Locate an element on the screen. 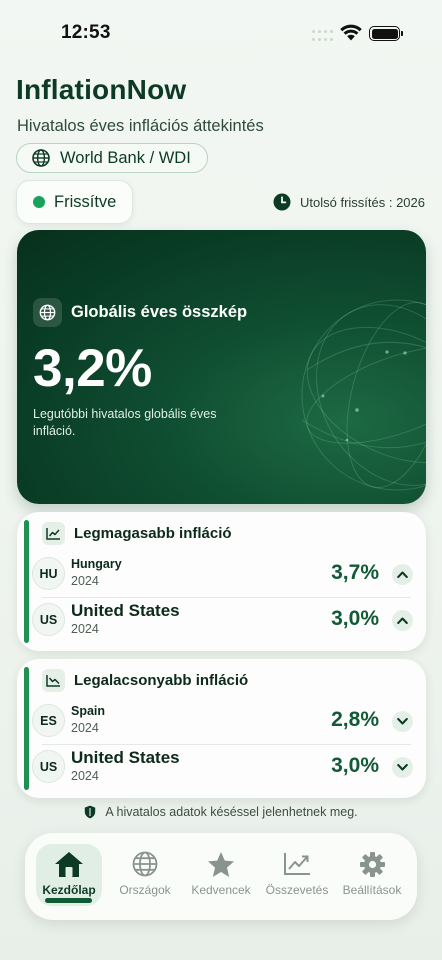 The width and height of the screenshot is (442, 960). list-item: HU Hungary 2024 3,7% is located at coordinates (224, 574).